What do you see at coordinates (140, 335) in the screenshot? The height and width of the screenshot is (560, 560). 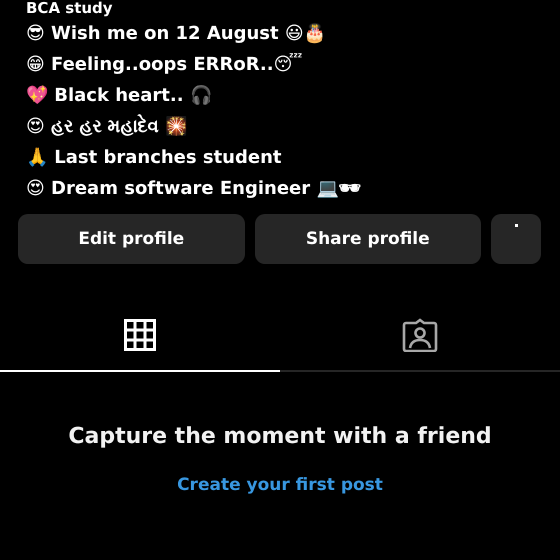 I see `grid-icon` at bounding box center [140, 335].